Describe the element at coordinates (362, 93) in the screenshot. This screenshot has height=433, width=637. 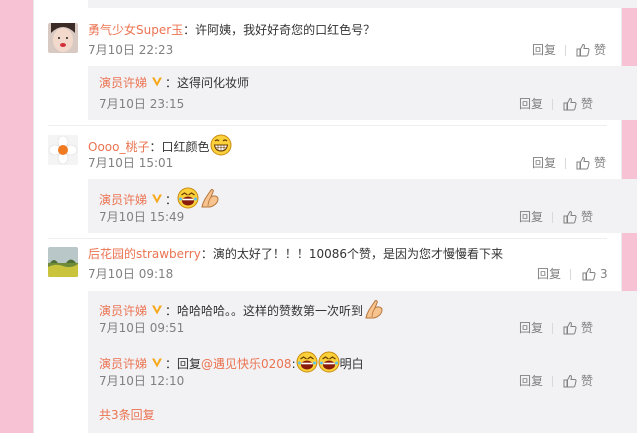
I see `reply-box: 演员许娣 ：这得问化妆师 7月10日 23:15 回复 赞` at that location.